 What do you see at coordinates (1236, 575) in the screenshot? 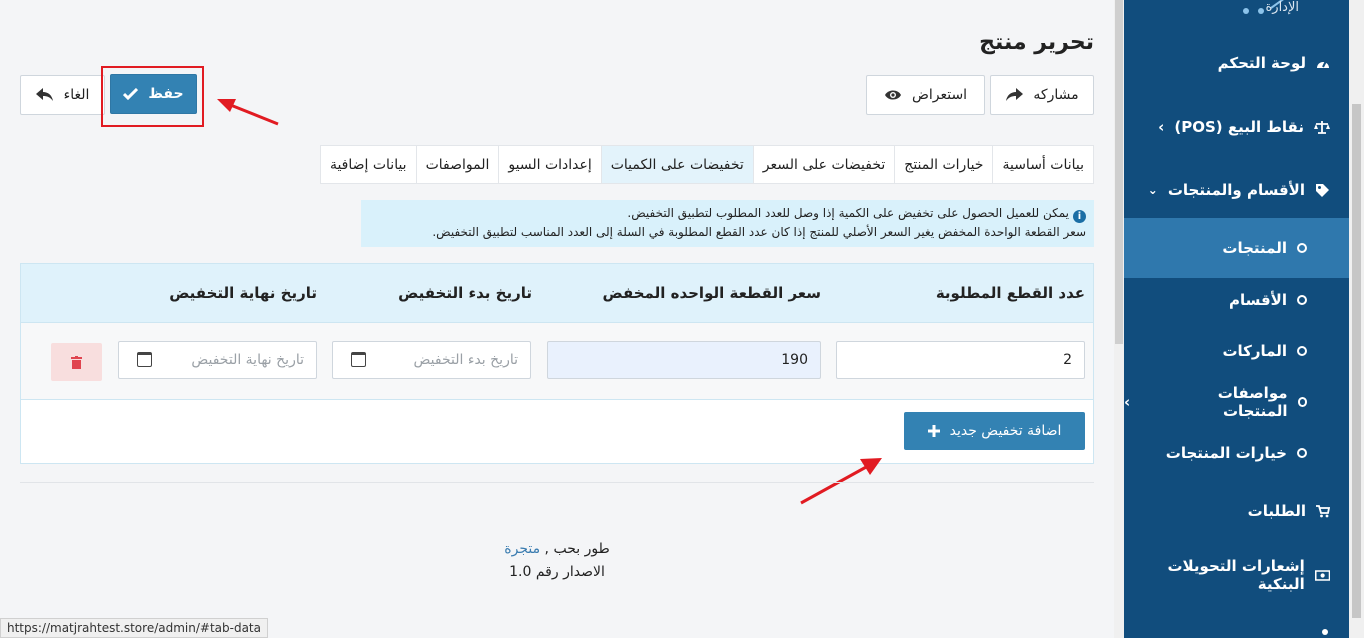
I see `sidebar-item-bank-transfers: إشعارات التحويلات البنكية` at bounding box center [1236, 575].